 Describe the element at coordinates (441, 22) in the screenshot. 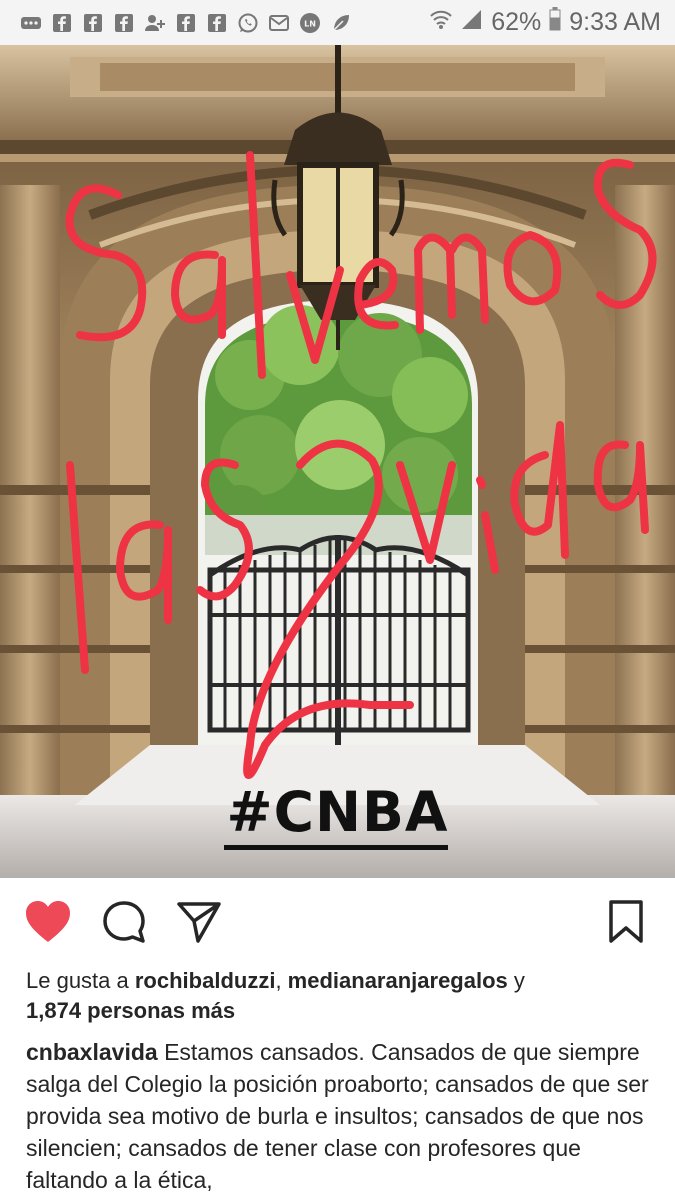

I see `wifi-icon` at that location.